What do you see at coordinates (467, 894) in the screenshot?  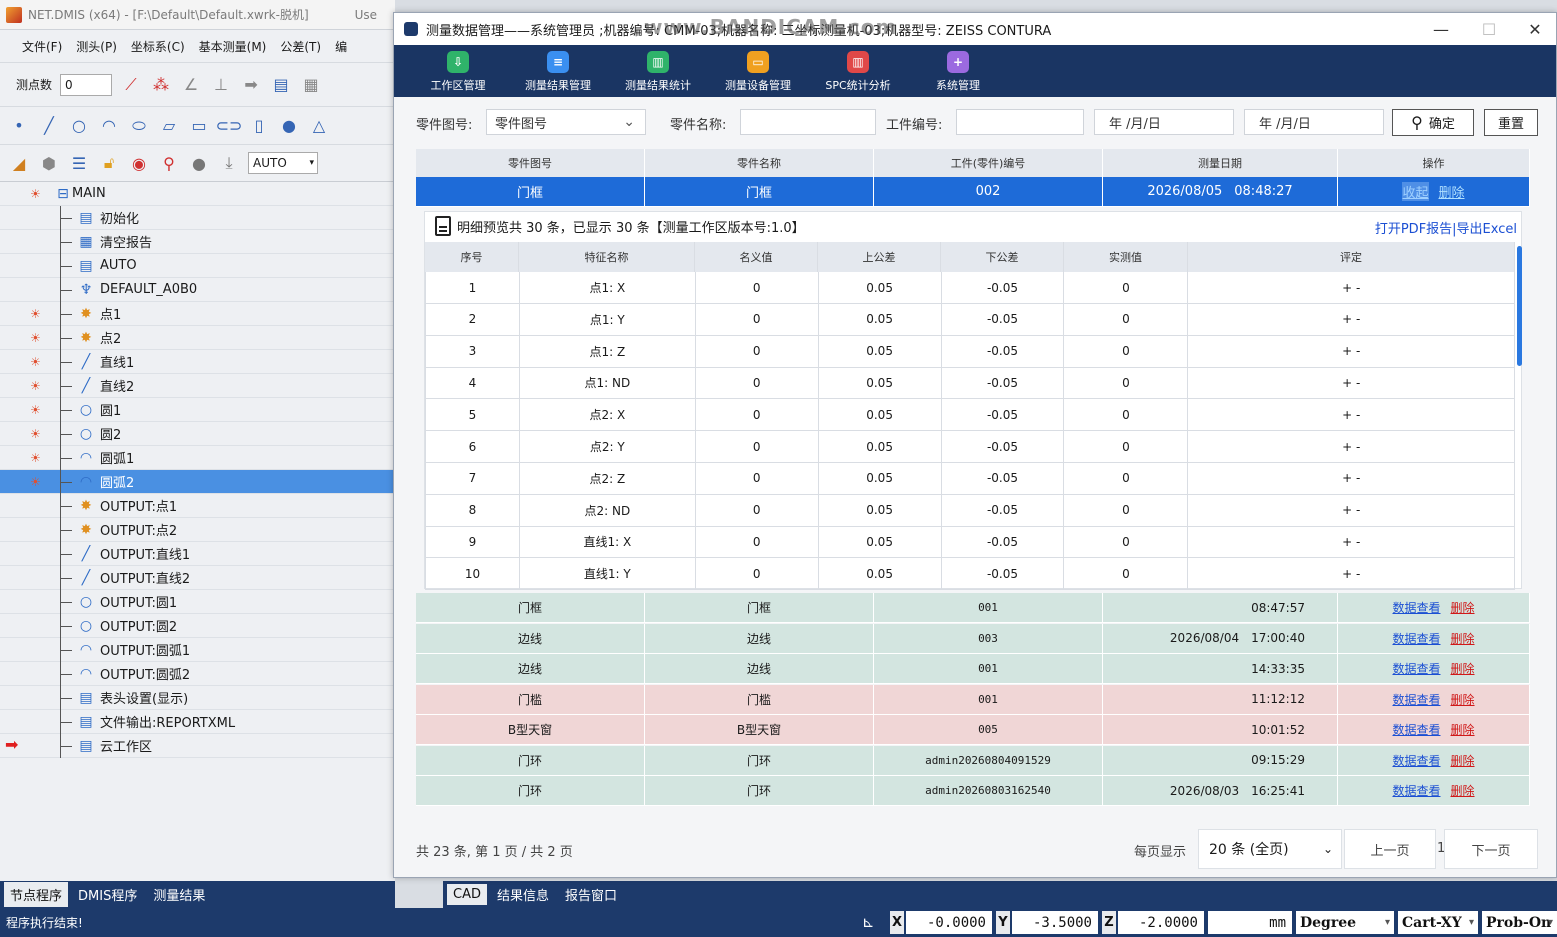 I see `tab-cad: CAD` at bounding box center [467, 894].